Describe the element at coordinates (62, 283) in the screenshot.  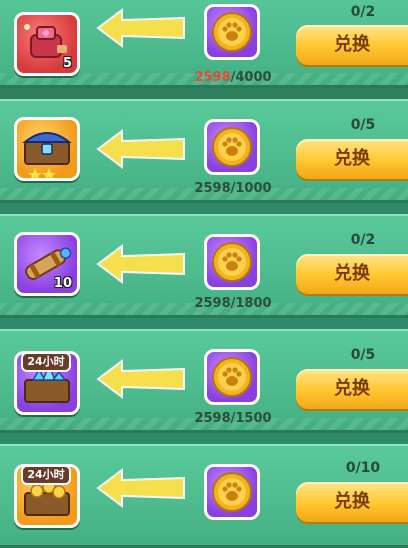
I see `reward-quantity: 10` at that location.